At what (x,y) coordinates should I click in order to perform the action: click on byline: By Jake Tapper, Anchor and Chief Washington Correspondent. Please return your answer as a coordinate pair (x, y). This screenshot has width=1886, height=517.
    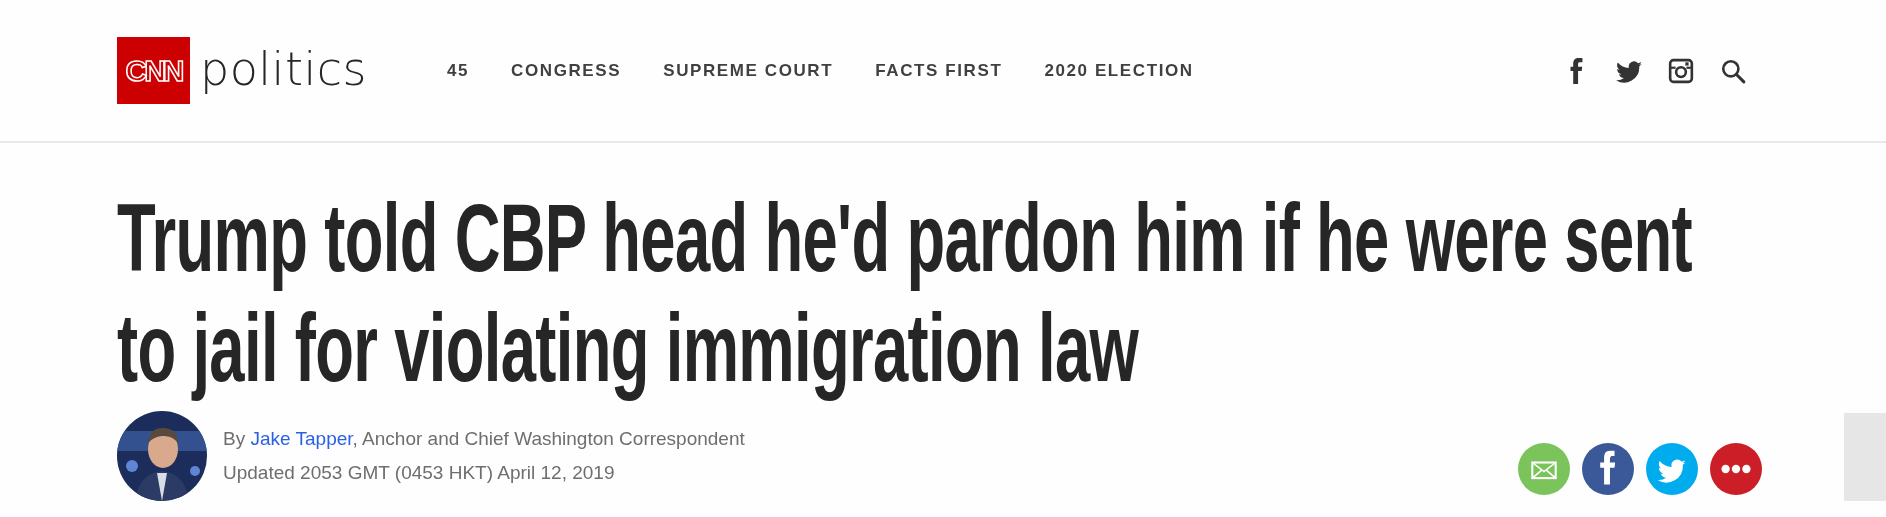
    Looking at the image, I should click on (484, 439).